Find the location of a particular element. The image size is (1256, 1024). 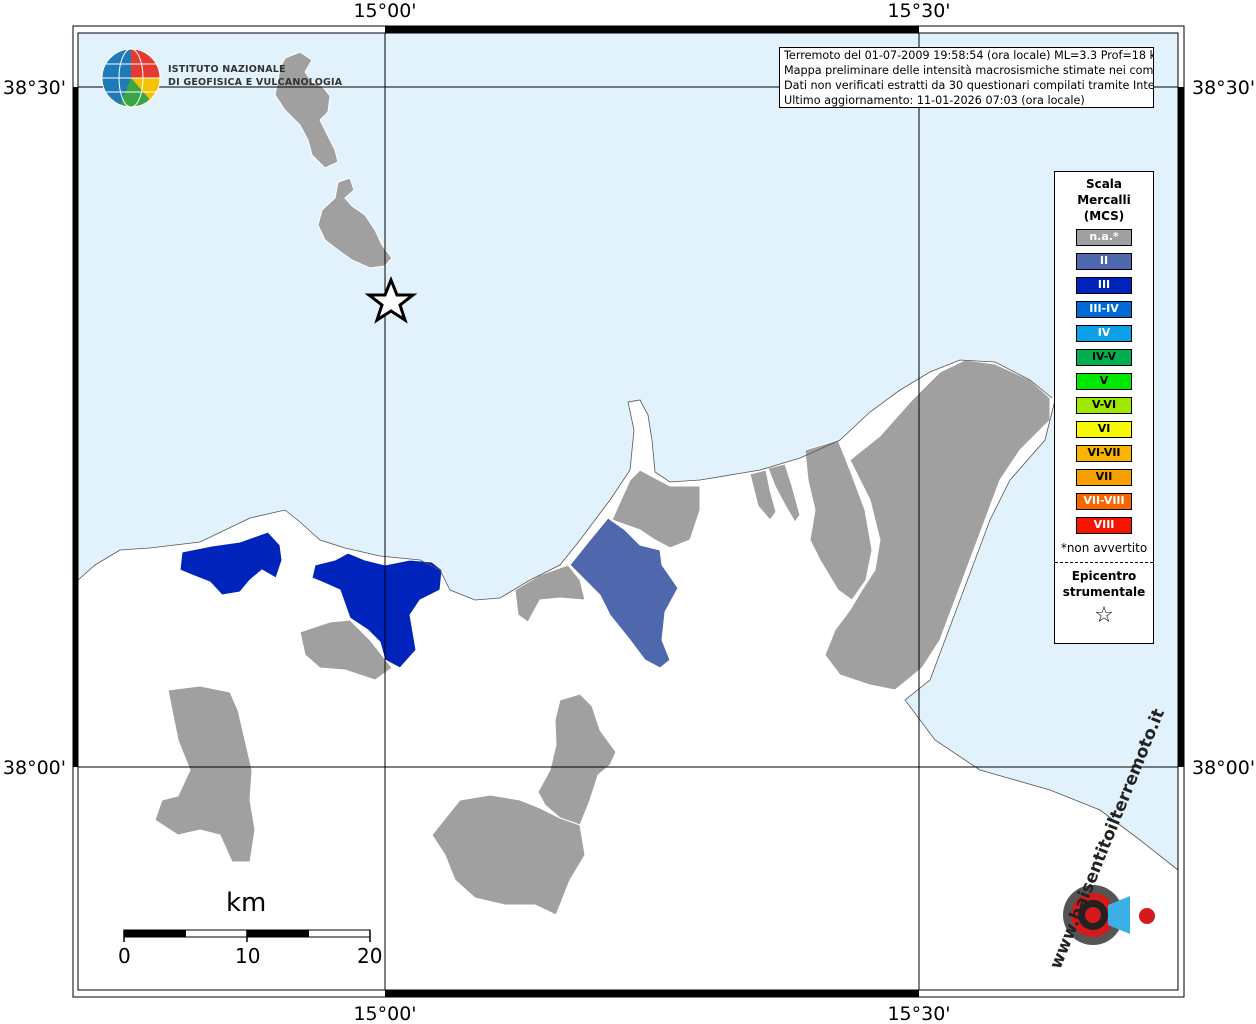

legend-separator is located at coordinates (1104, 562).